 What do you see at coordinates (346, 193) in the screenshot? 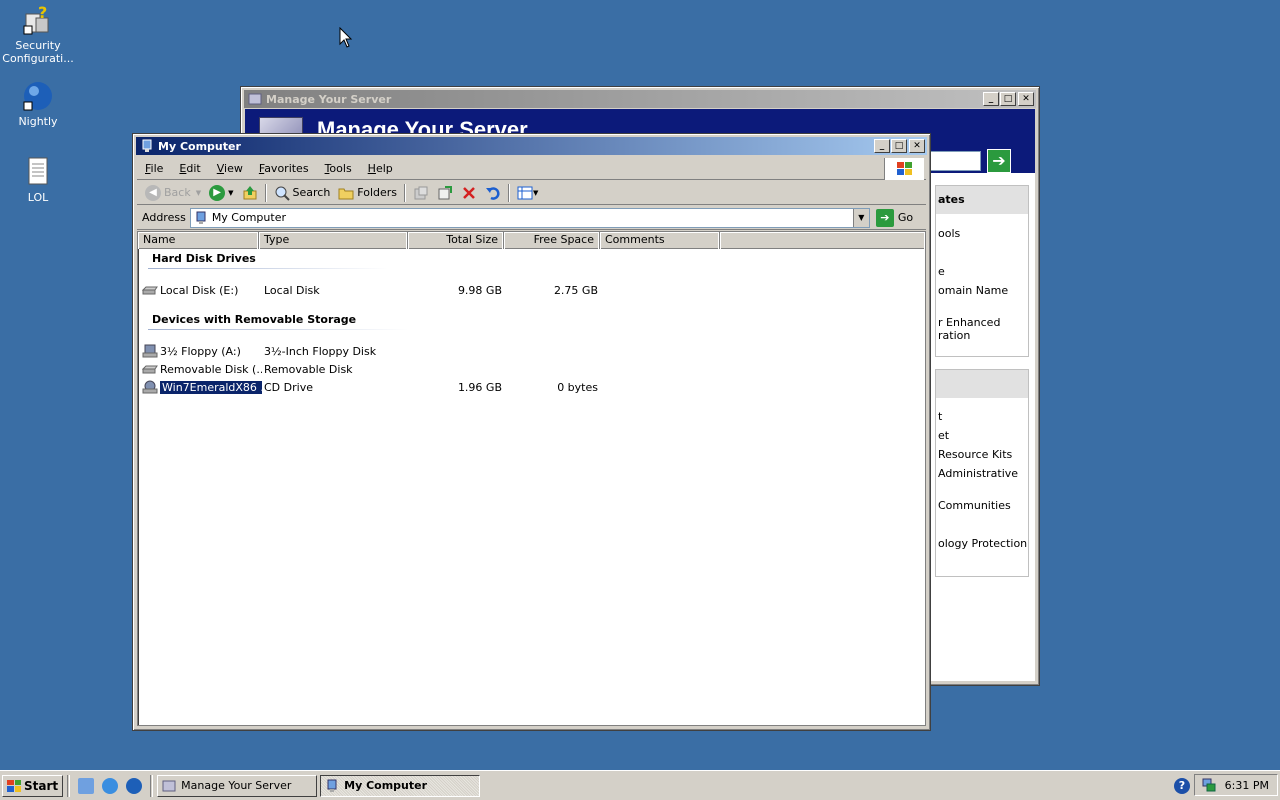
I see `folder-icon` at bounding box center [346, 193].